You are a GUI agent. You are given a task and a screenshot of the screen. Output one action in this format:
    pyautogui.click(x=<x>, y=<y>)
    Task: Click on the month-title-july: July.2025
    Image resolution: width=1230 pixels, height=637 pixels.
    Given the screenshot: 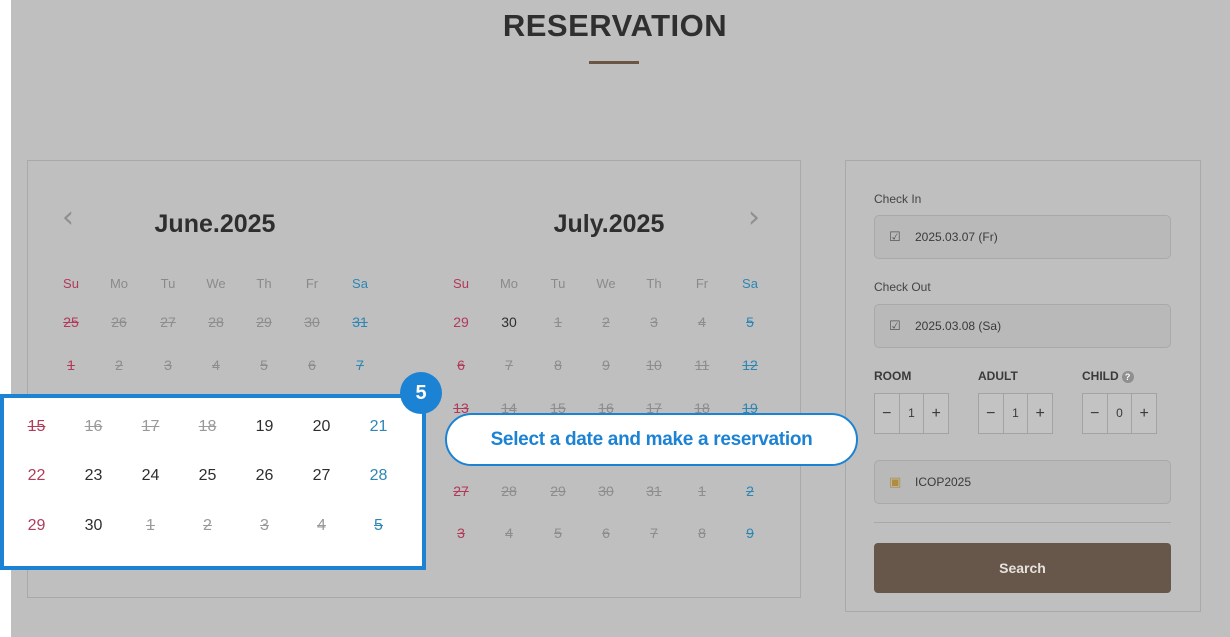 What is the action you would take?
    pyautogui.click(x=609, y=224)
    